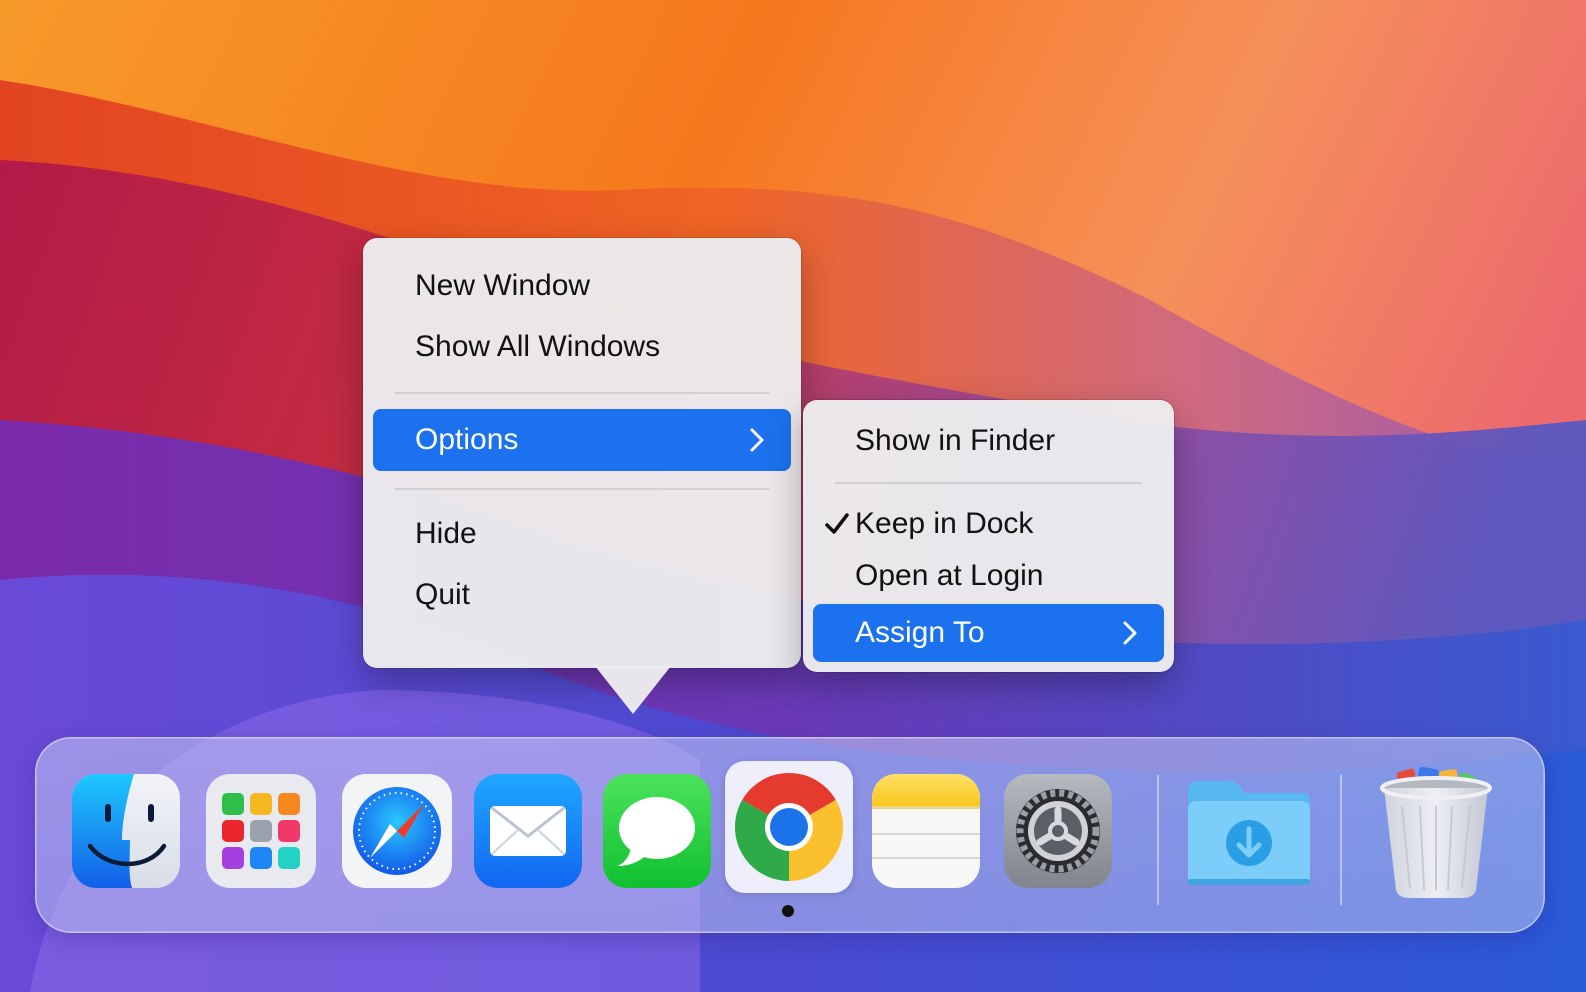 The image size is (1586, 992). Describe the element at coordinates (944, 523) in the screenshot. I see `menu-item-label: Keep in Dock` at that location.